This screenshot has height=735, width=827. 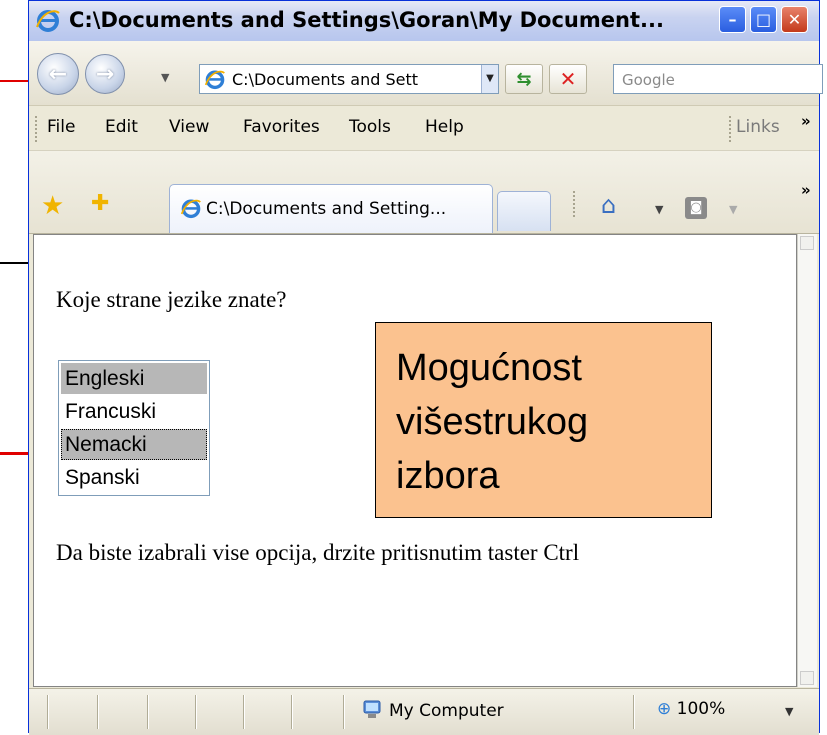 I want to click on zoom-value: 100%, so click(x=701, y=709).